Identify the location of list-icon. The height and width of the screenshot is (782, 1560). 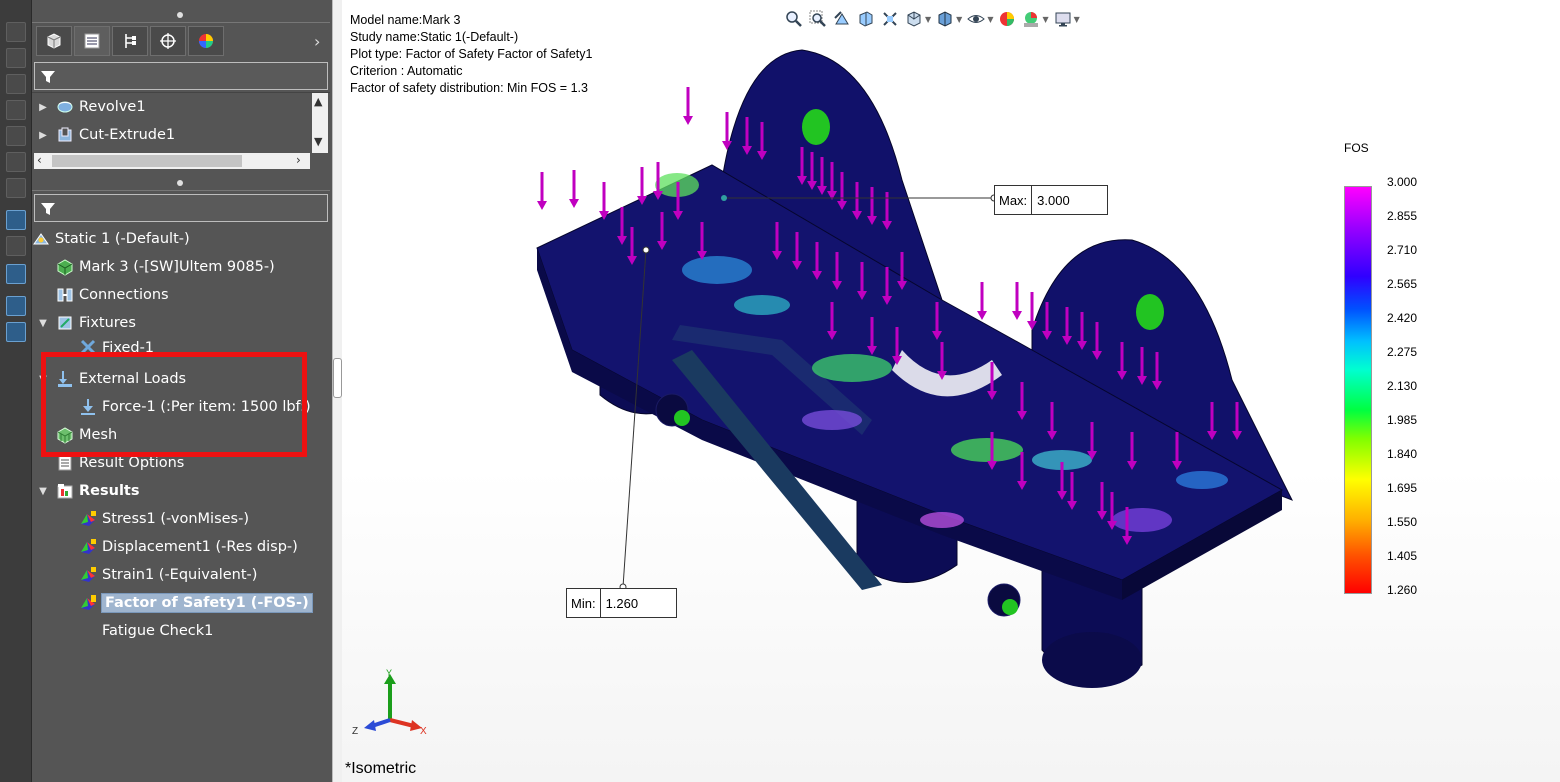
(92, 41).